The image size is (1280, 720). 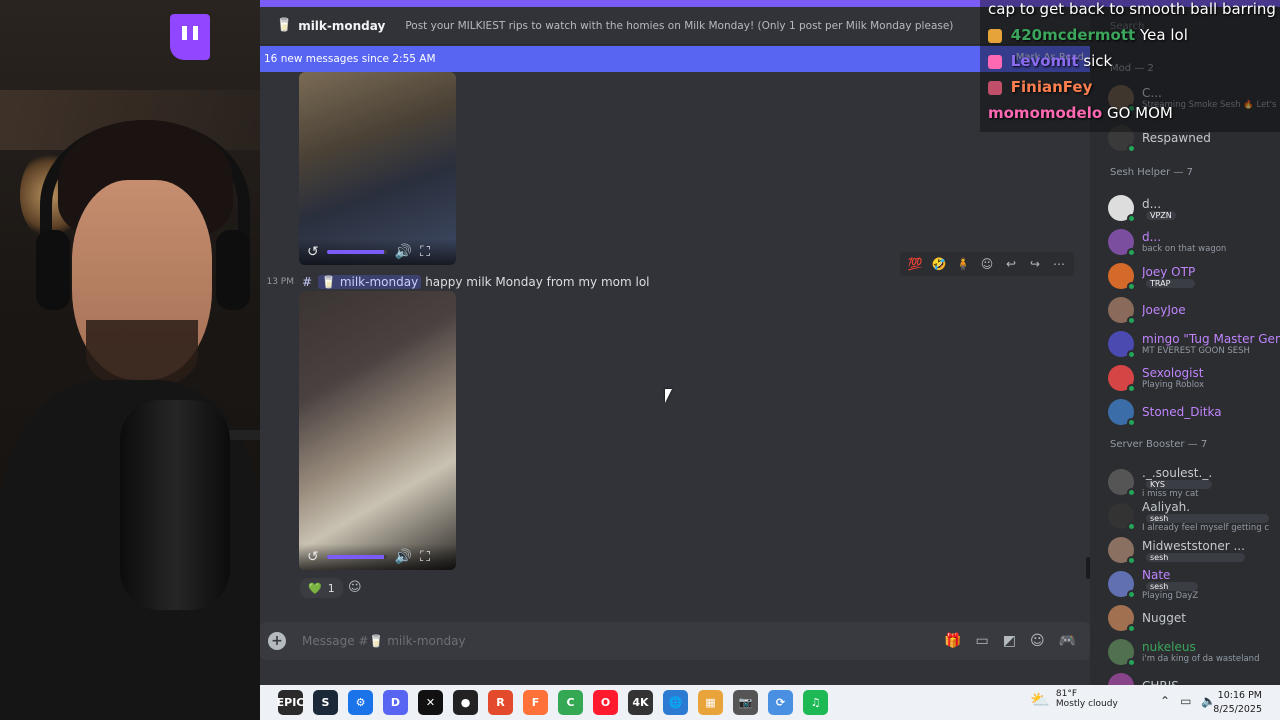 What do you see at coordinates (1067, 641) in the screenshot?
I see `activity-gamepad-icon: 🎮` at bounding box center [1067, 641].